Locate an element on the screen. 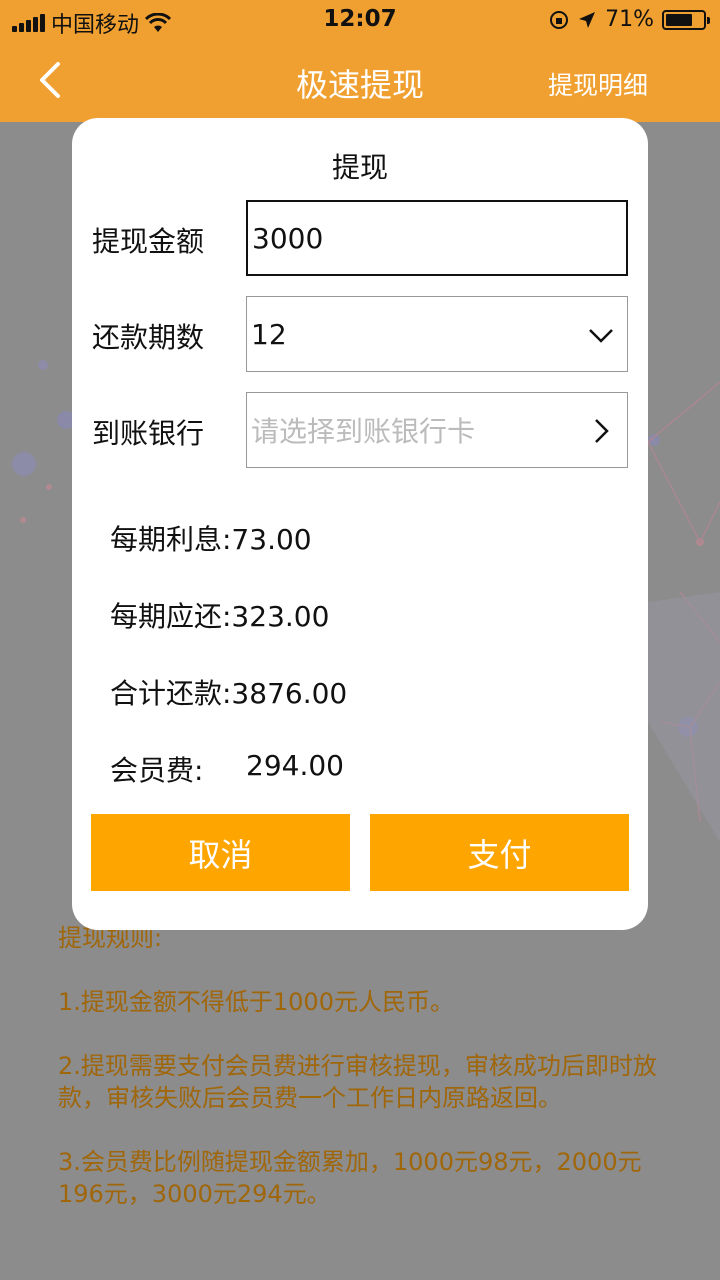 Image resolution: width=720 pixels, height=1280 pixels. nav-bar: 极速提现 提现明细 is located at coordinates (360, 81).